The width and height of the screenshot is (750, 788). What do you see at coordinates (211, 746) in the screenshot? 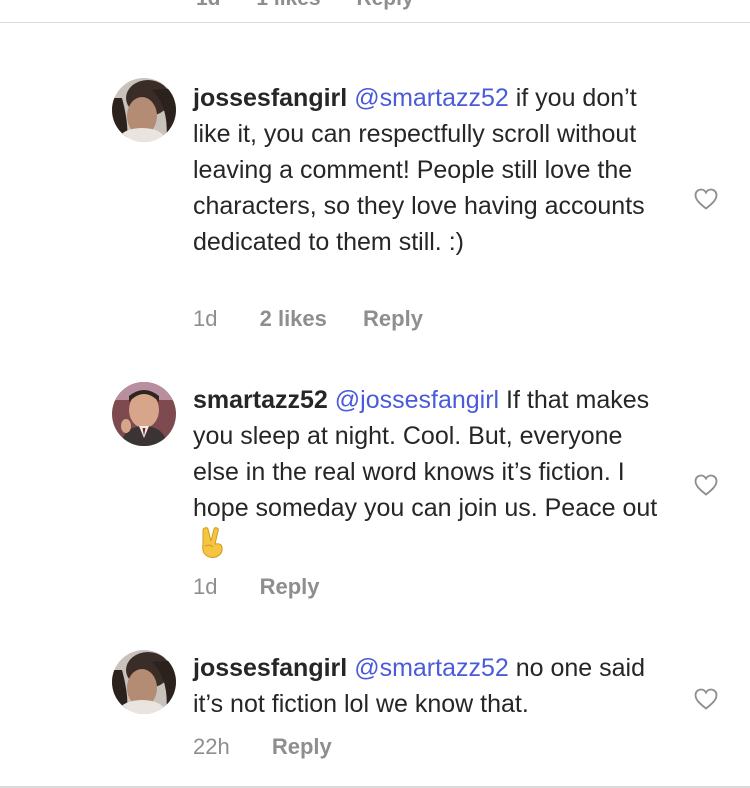
I see `comment-time: 22h` at bounding box center [211, 746].